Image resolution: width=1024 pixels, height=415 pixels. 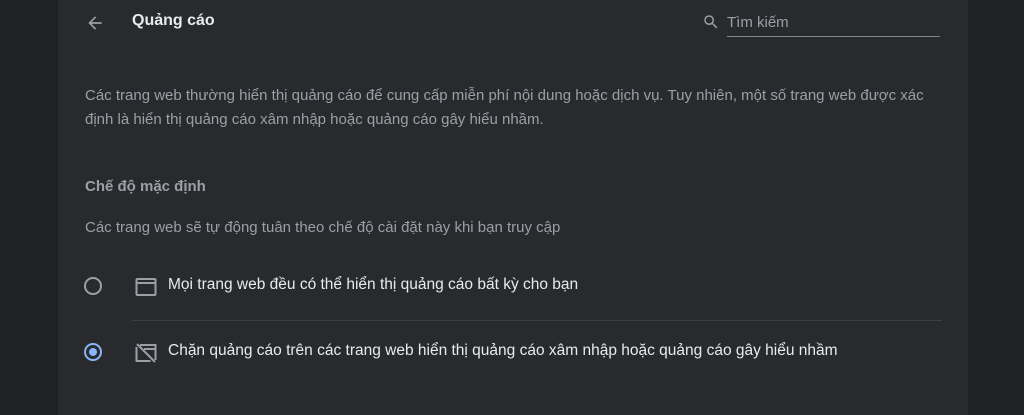 What do you see at coordinates (146, 287) in the screenshot?
I see `ad-window-icon` at bounding box center [146, 287].